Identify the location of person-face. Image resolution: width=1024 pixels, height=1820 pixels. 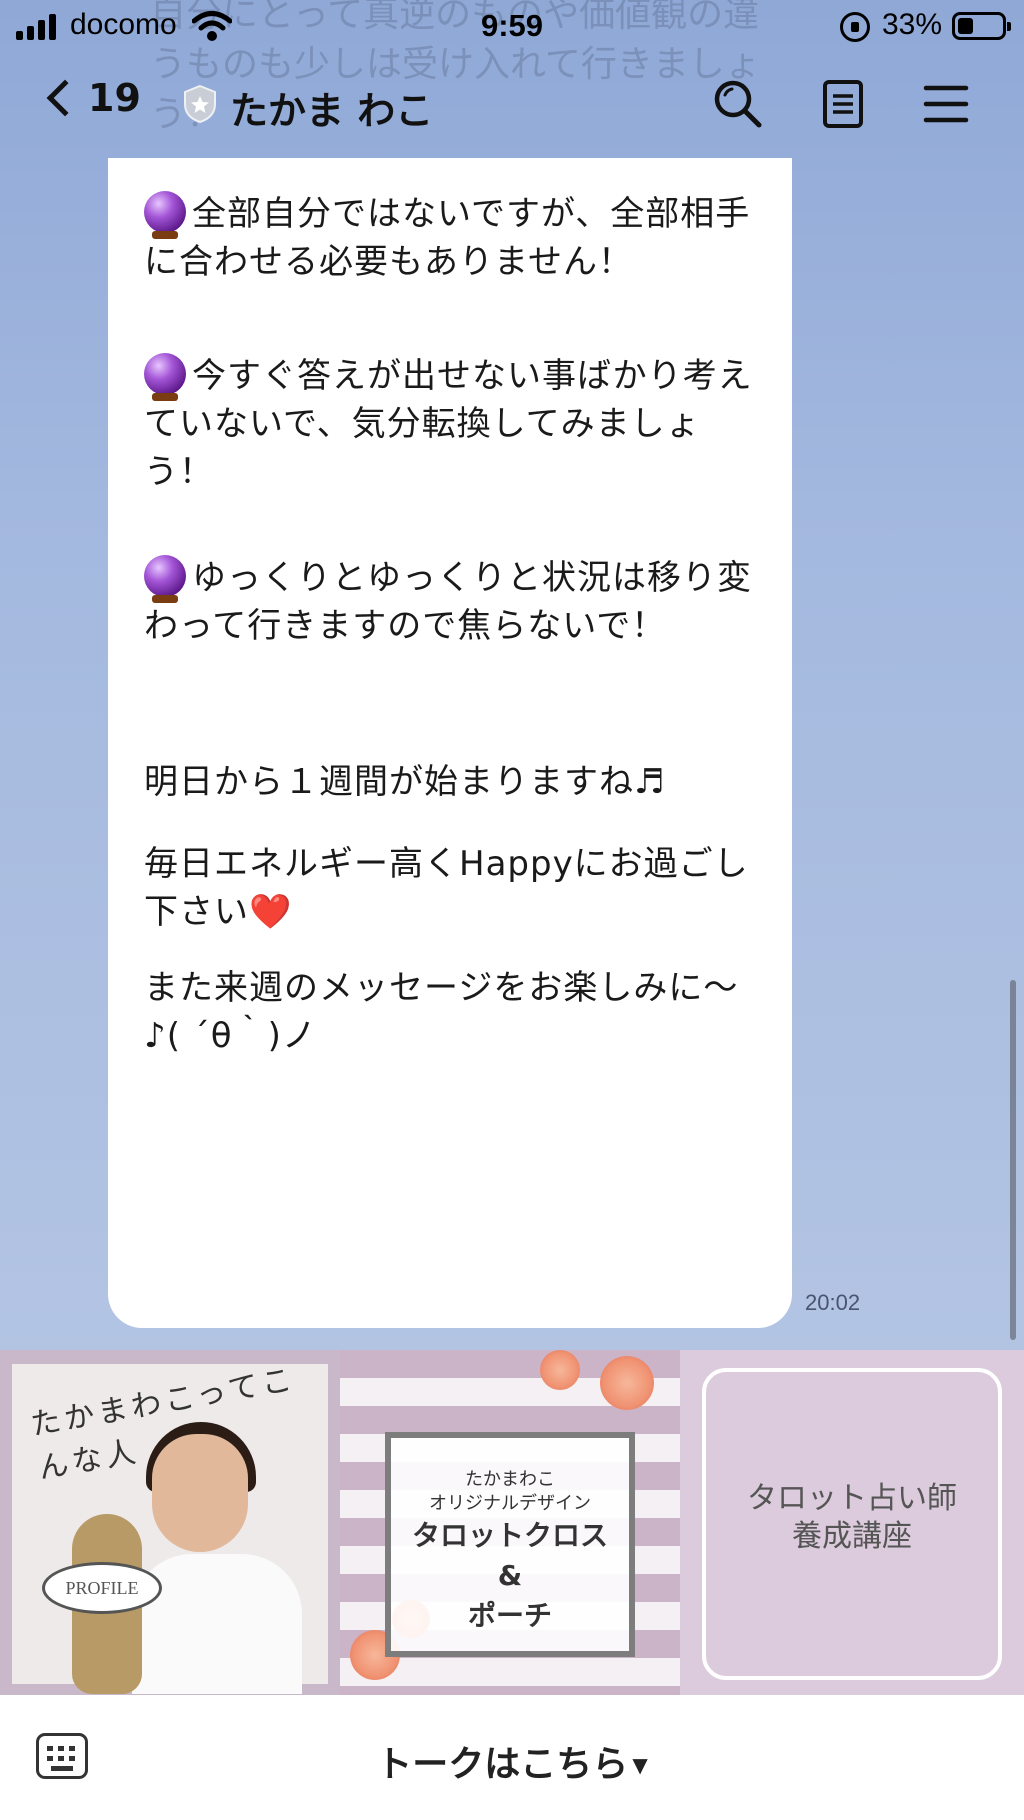
(200, 1493).